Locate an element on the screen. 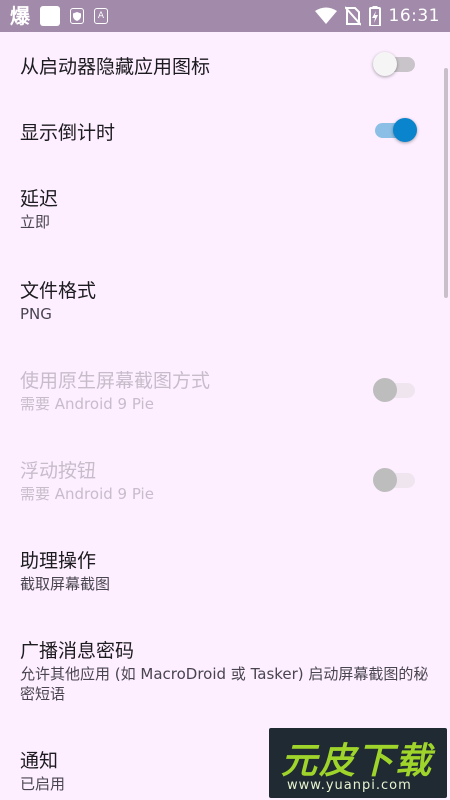  setting-delay: 延迟 立即 is located at coordinates (225, 217).